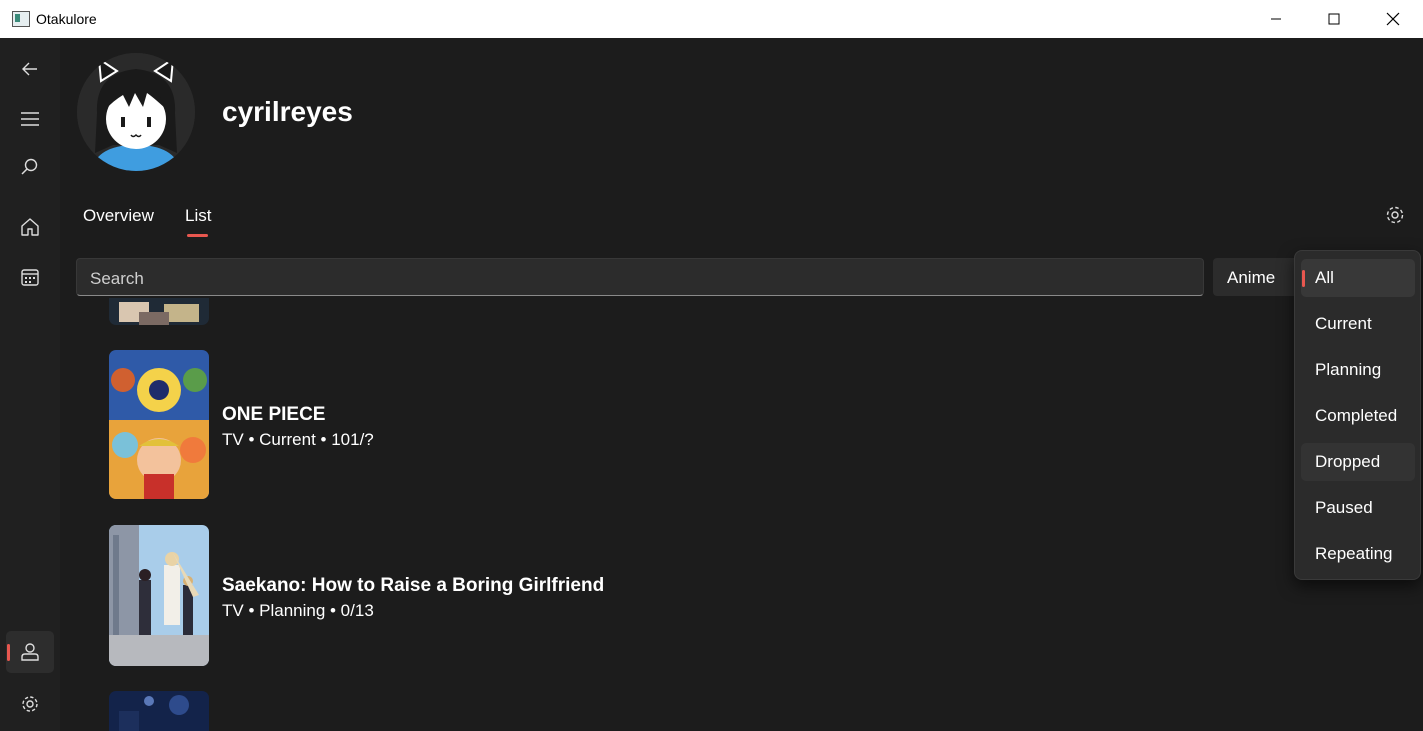 The height and width of the screenshot is (731, 1423). I want to click on maximize-button, so click(1334, 19).